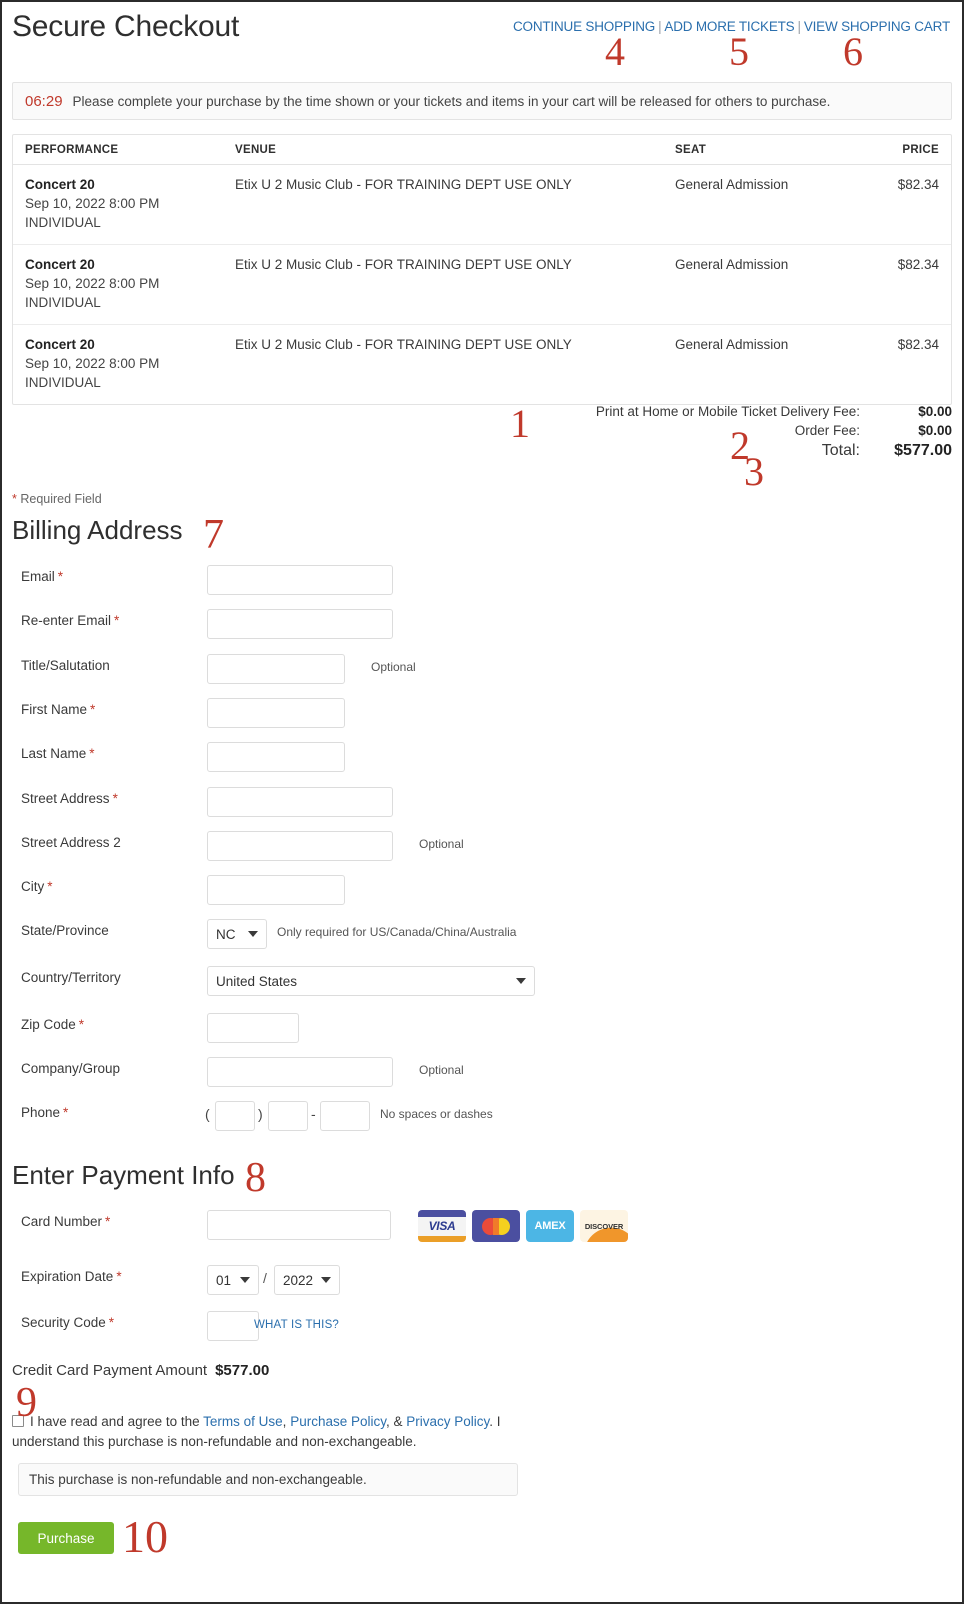 The image size is (964, 1604). I want to click on zip-code-field, so click(253, 1028).